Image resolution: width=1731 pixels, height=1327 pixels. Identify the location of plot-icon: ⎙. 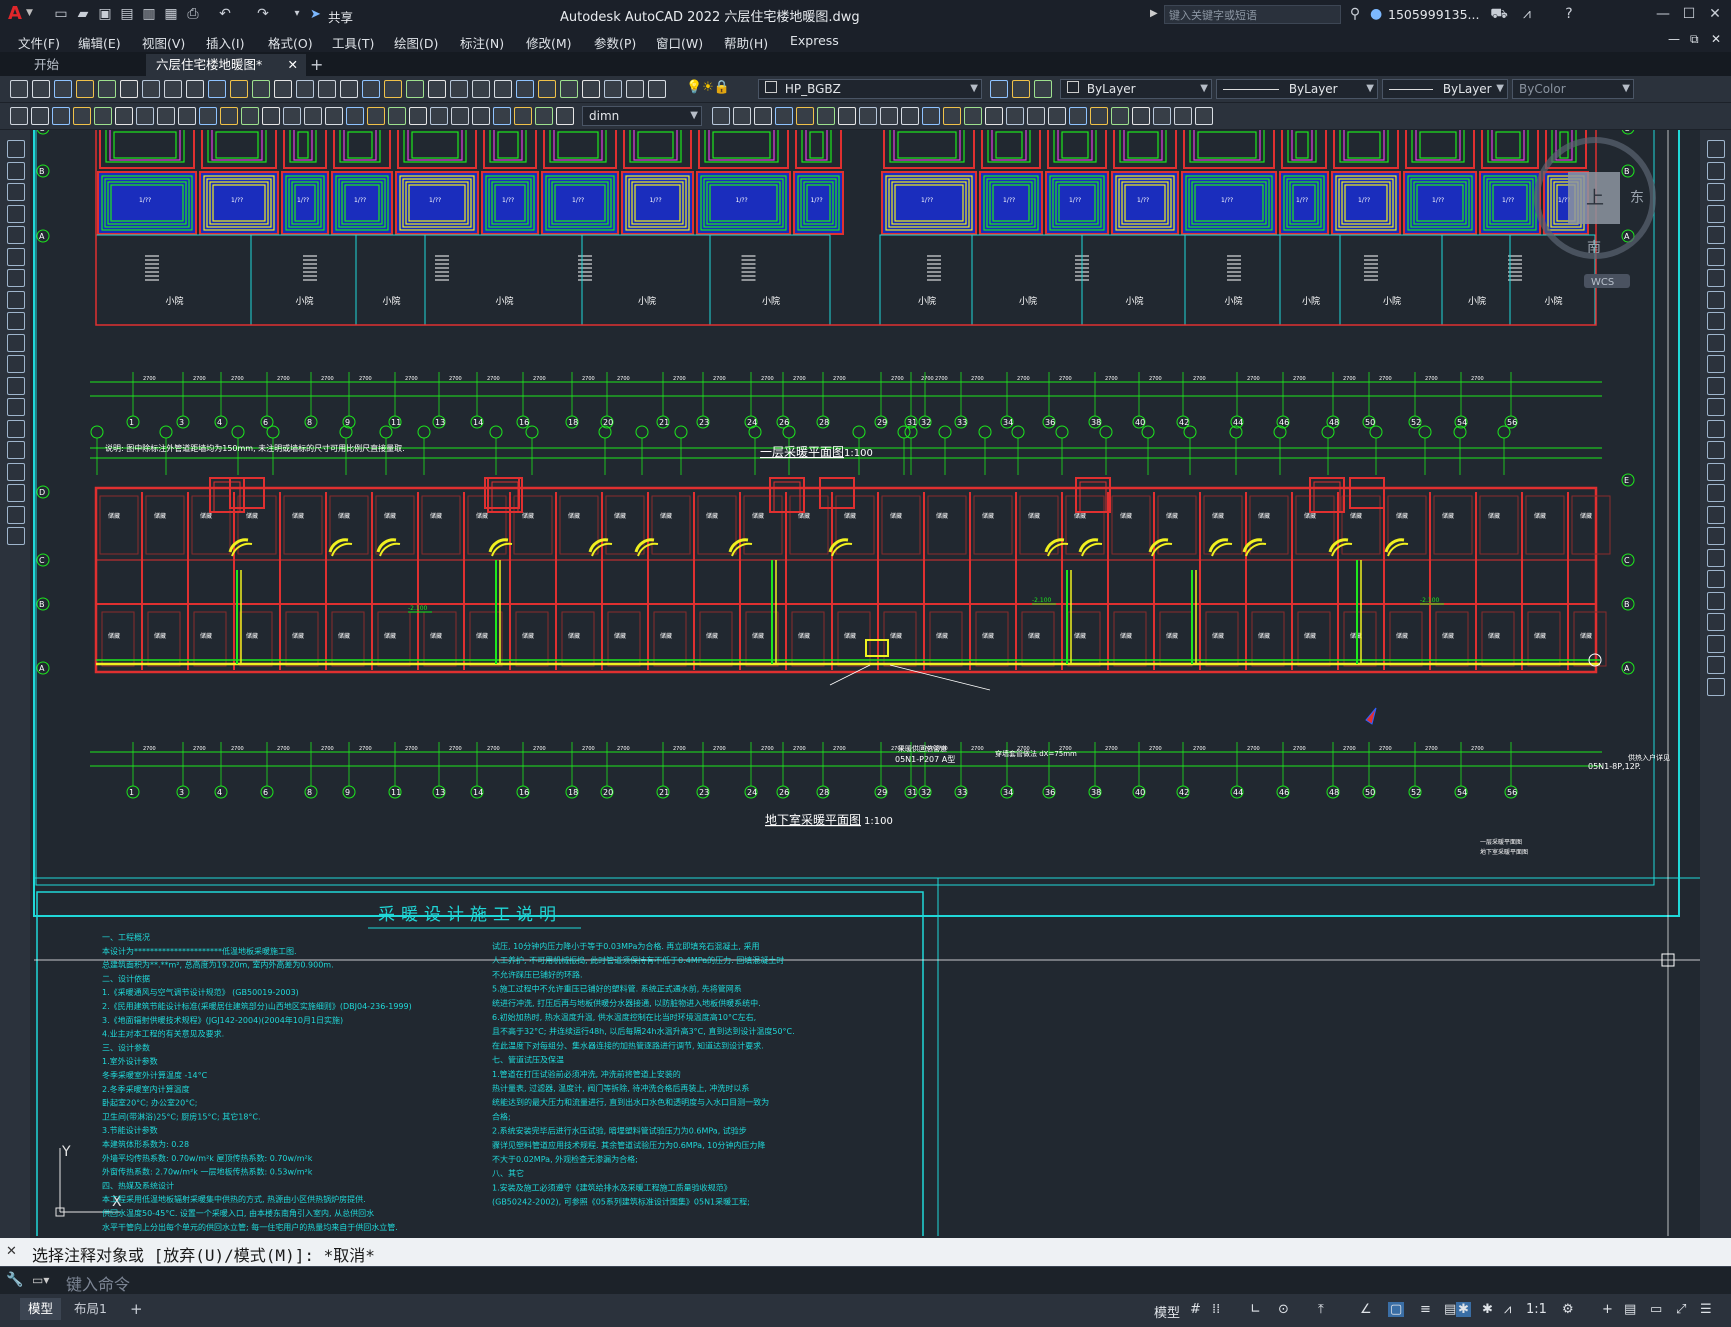
(193, 14).